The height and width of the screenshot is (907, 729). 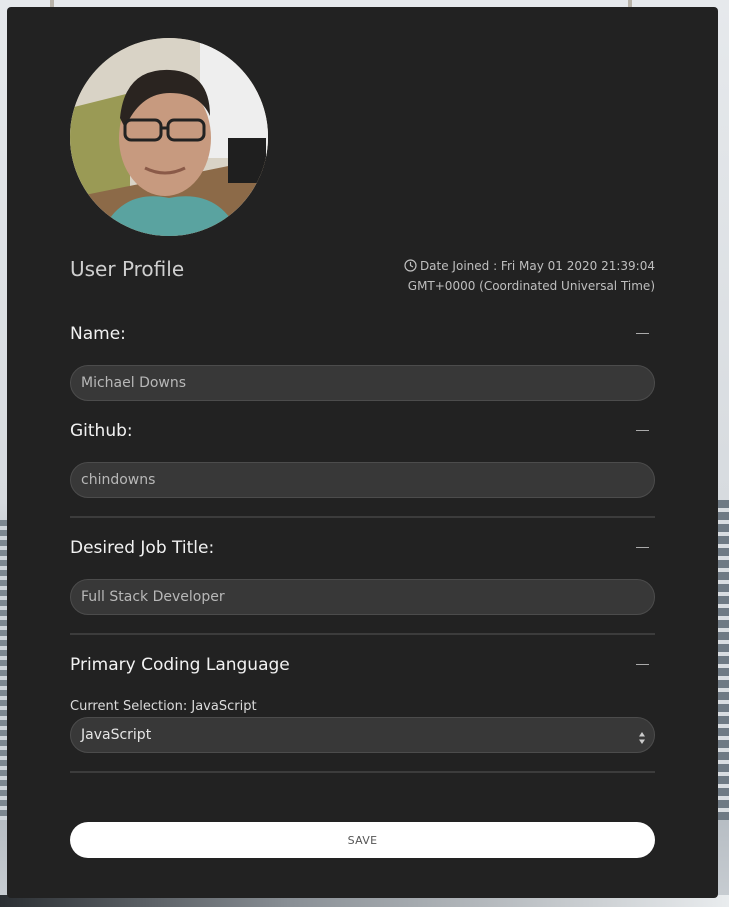 What do you see at coordinates (642, 736) in the screenshot?
I see `select-arrows-icon` at bounding box center [642, 736].